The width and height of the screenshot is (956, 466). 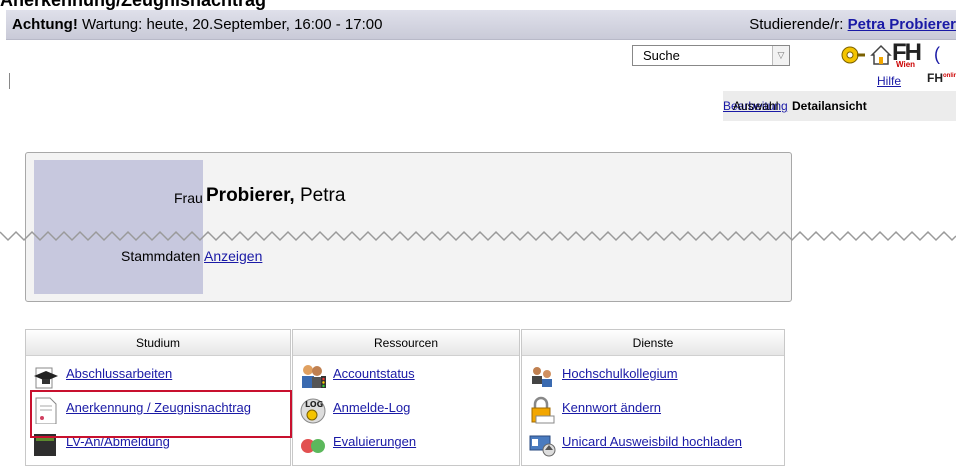 I want to click on view-tabs: Auswahl Detailansicht Bearbeitung, so click(x=839, y=106).